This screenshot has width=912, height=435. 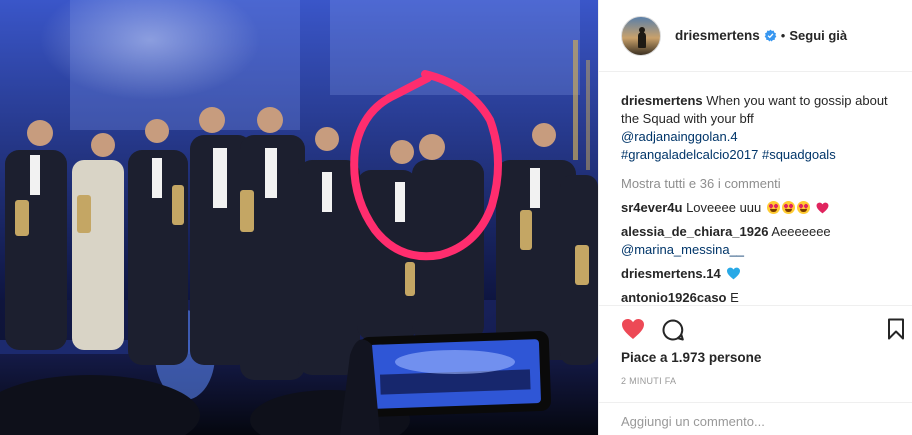 What do you see at coordinates (682, 249) in the screenshot?
I see `comment-mention: @marina_messina__` at bounding box center [682, 249].